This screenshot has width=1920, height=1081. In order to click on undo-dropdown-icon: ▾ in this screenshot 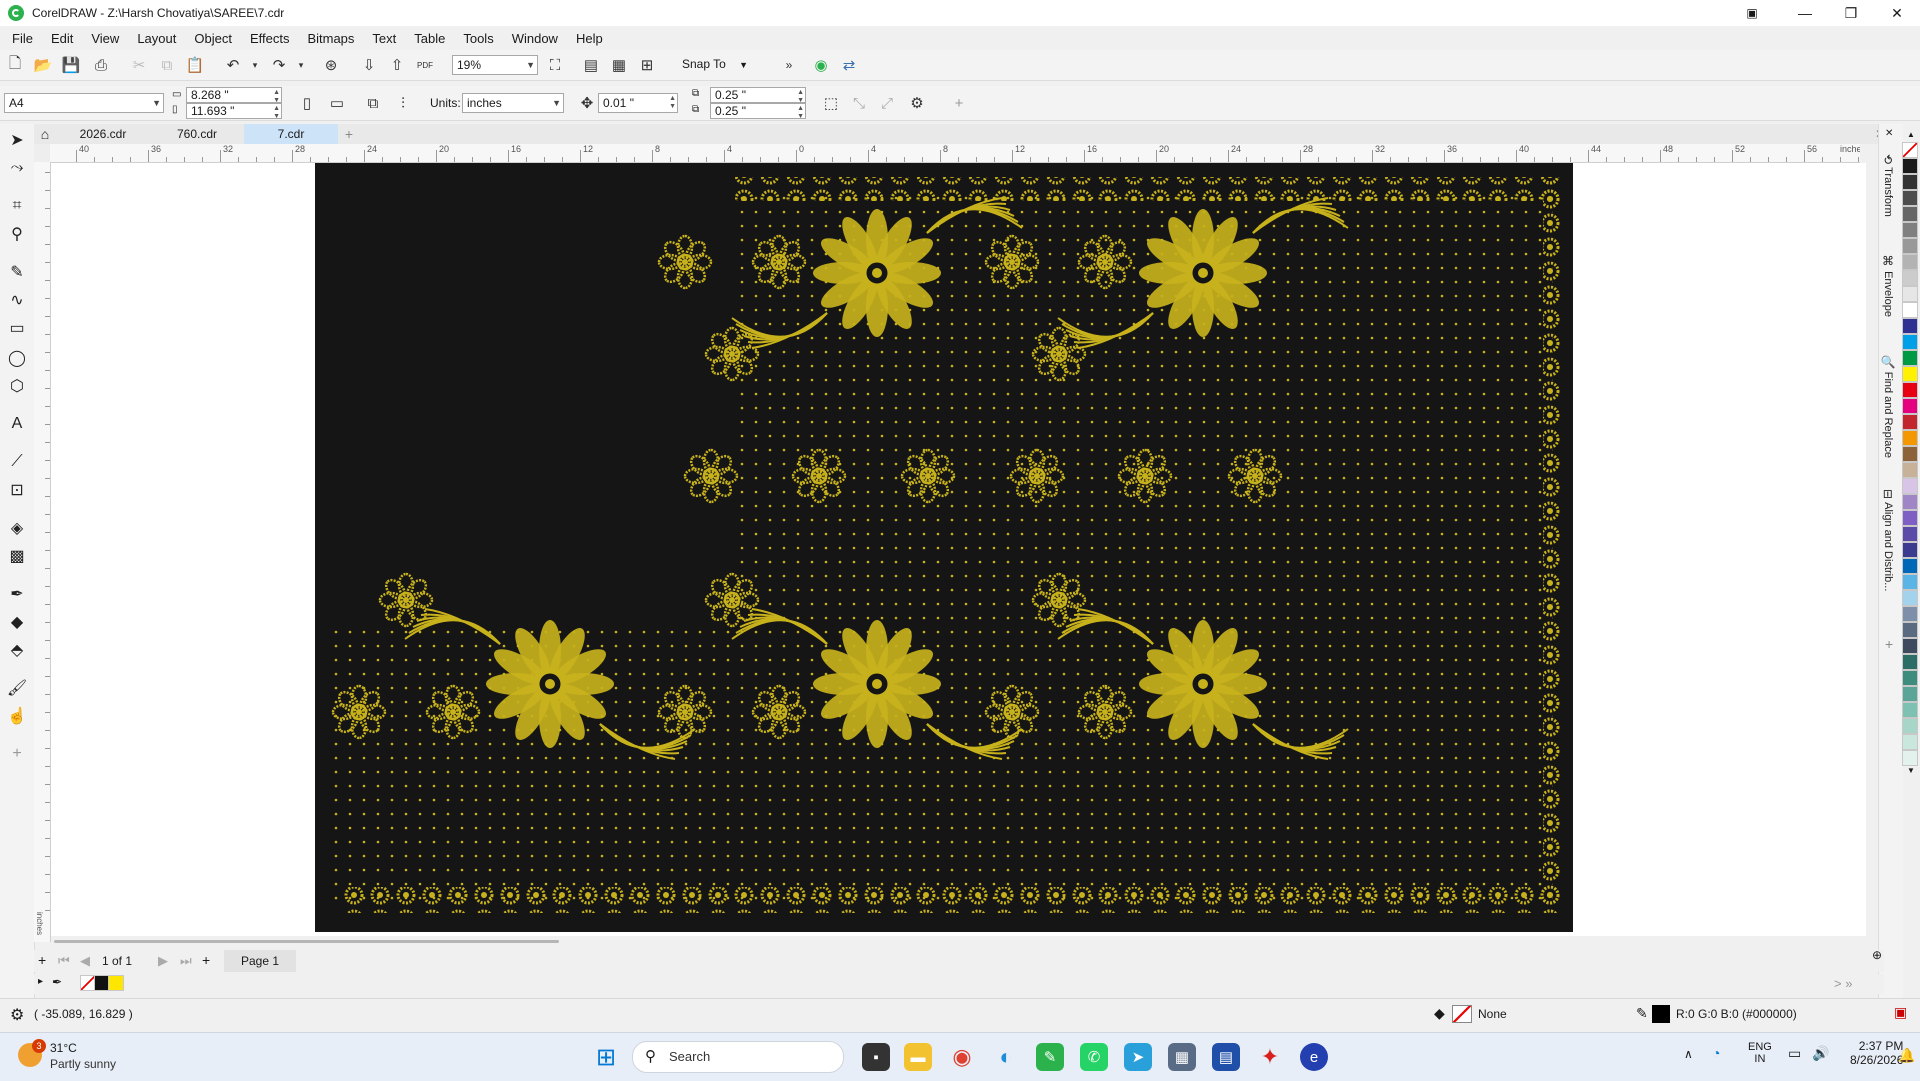, I will do `click(255, 65)`.